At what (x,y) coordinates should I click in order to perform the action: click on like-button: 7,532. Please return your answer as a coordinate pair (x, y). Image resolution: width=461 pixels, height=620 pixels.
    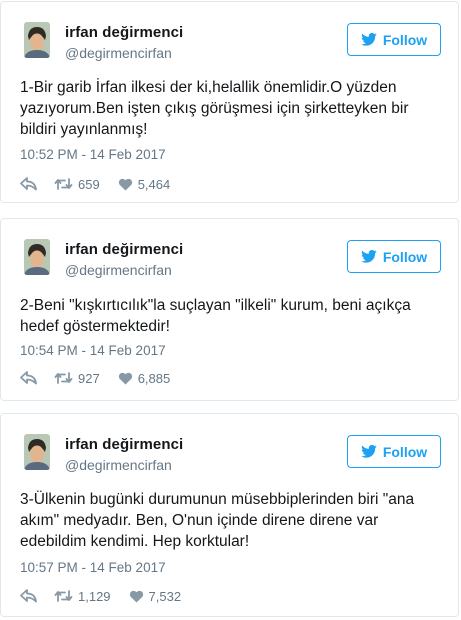
    Looking at the image, I should click on (155, 596).